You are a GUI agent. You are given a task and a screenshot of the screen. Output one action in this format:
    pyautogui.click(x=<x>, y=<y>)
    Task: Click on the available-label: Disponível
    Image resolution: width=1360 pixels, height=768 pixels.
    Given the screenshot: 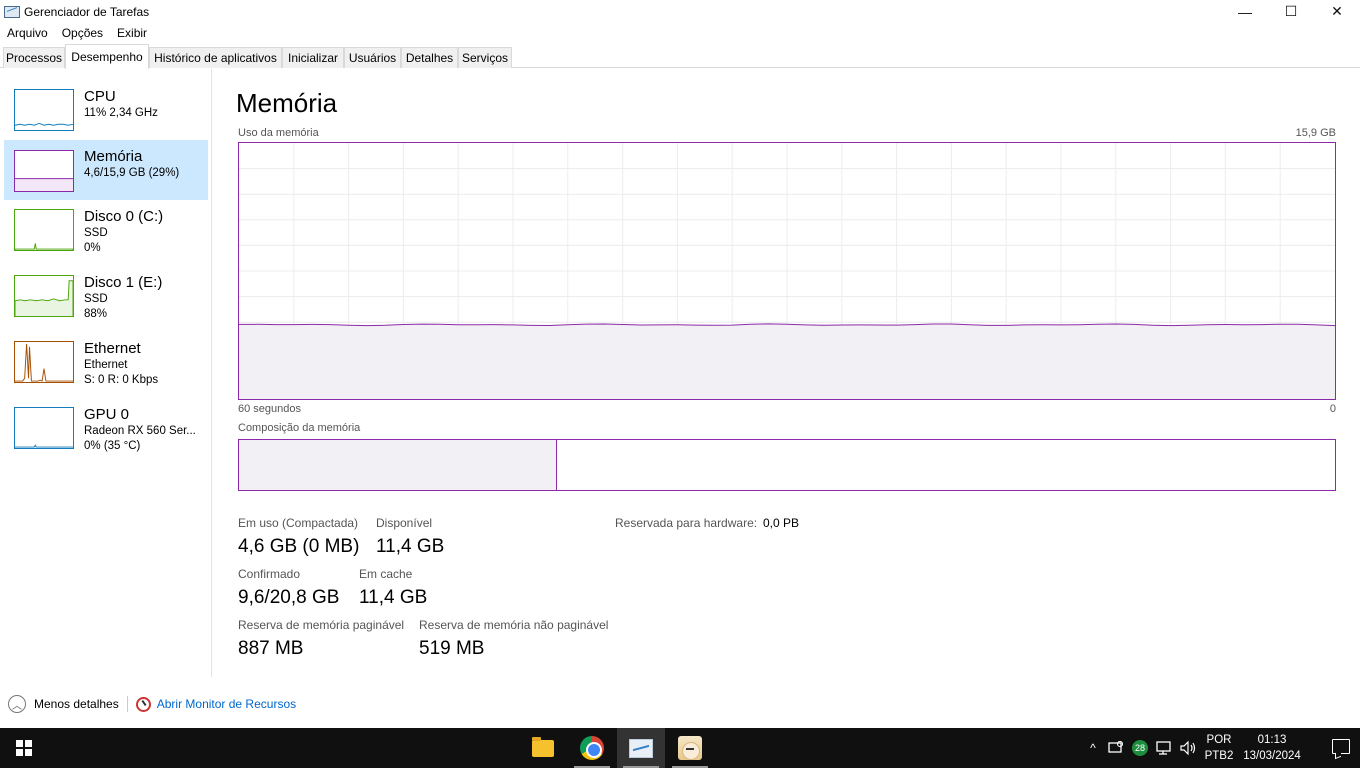 What is the action you would take?
    pyautogui.click(x=404, y=523)
    